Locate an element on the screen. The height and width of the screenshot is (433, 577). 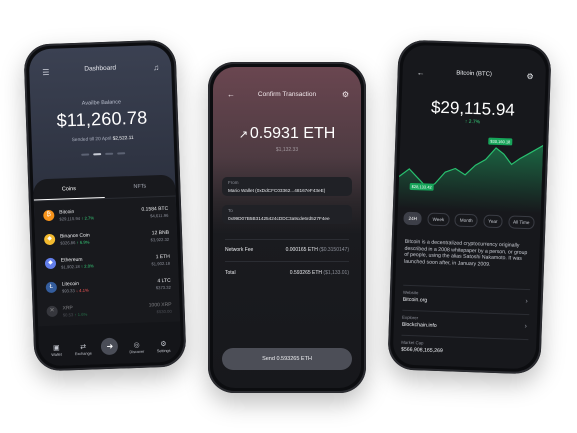
nav-send: ➜ is located at coordinates (110, 346).